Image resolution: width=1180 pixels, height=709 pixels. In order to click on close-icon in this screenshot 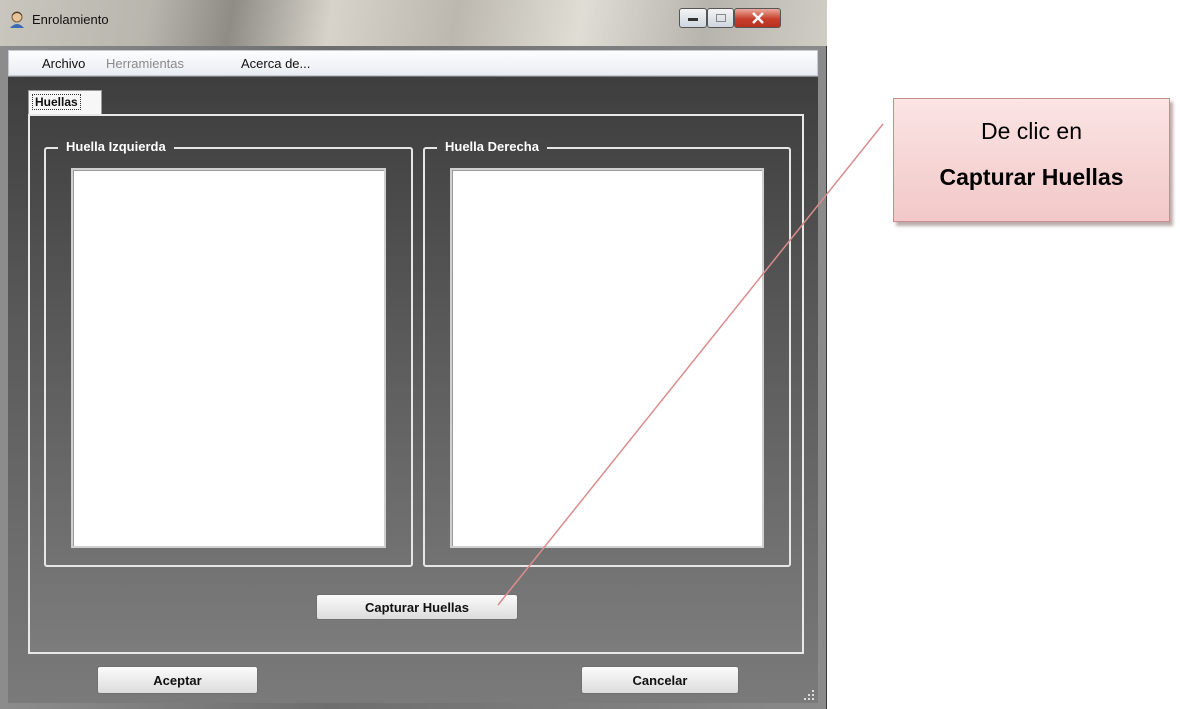, I will do `click(757, 18)`.